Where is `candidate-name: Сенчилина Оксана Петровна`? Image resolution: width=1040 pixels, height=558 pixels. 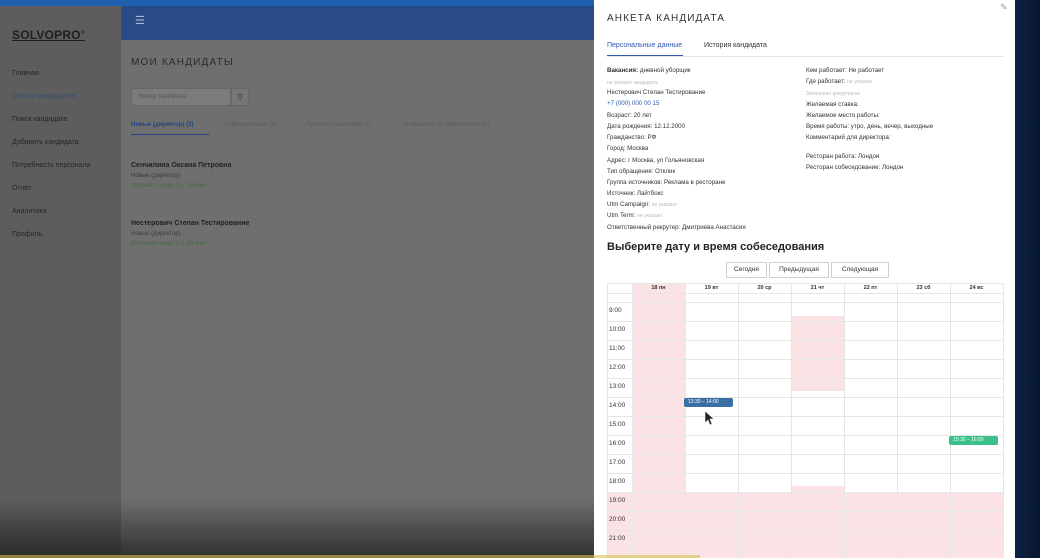 candidate-name: Сенчилина Оксана Петровна is located at coordinates (181, 165).